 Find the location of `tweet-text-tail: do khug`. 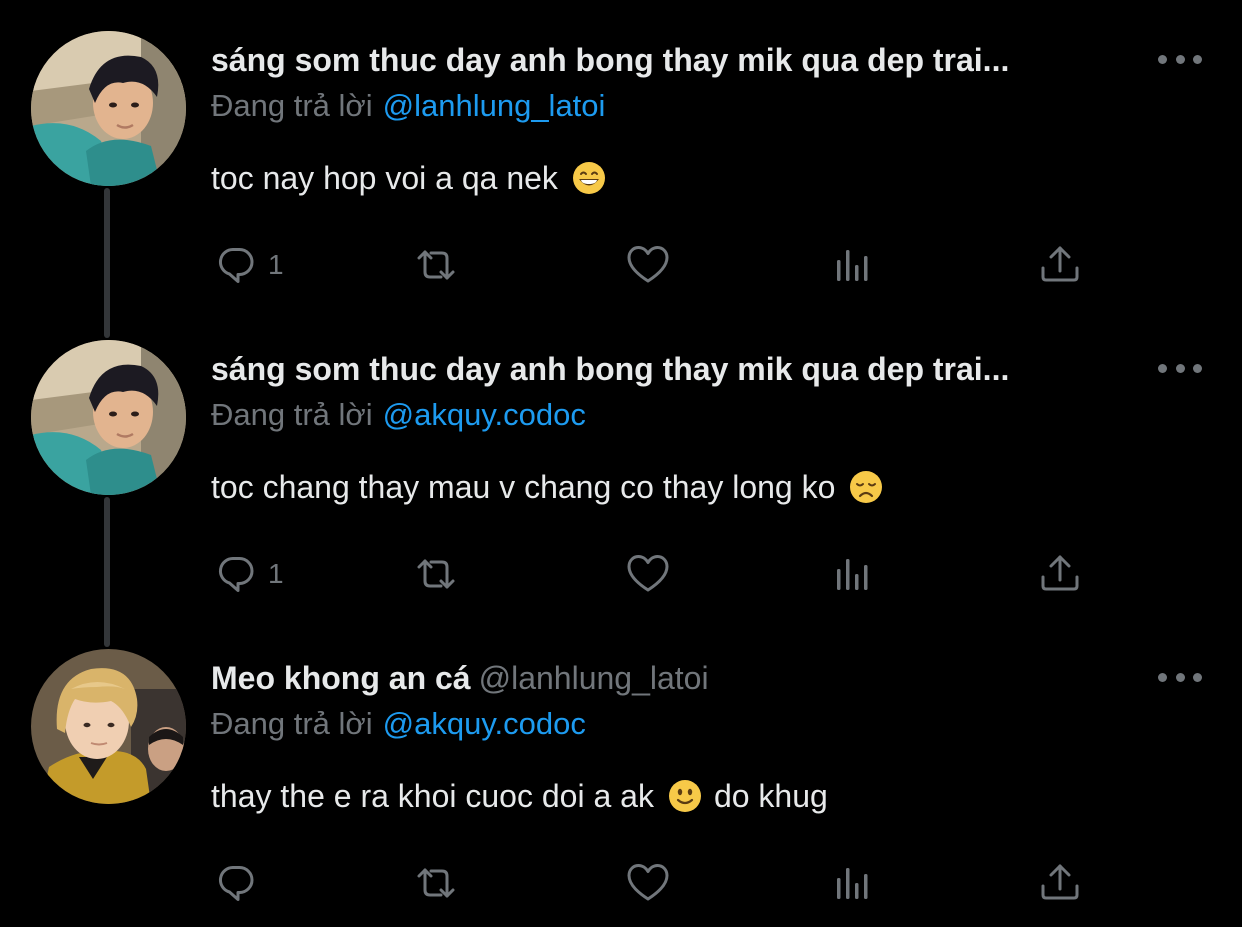

tweet-text-tail: do khug is located at coordinates (770, 796).